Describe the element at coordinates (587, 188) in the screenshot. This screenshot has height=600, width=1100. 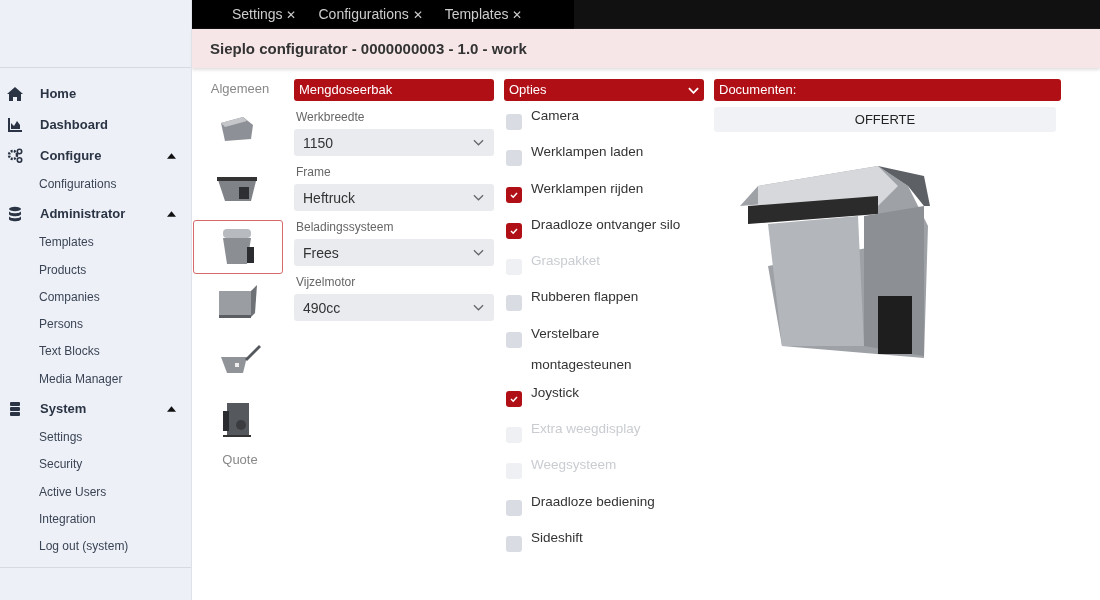
I see `option-label: Werklampen rijden` at that location.